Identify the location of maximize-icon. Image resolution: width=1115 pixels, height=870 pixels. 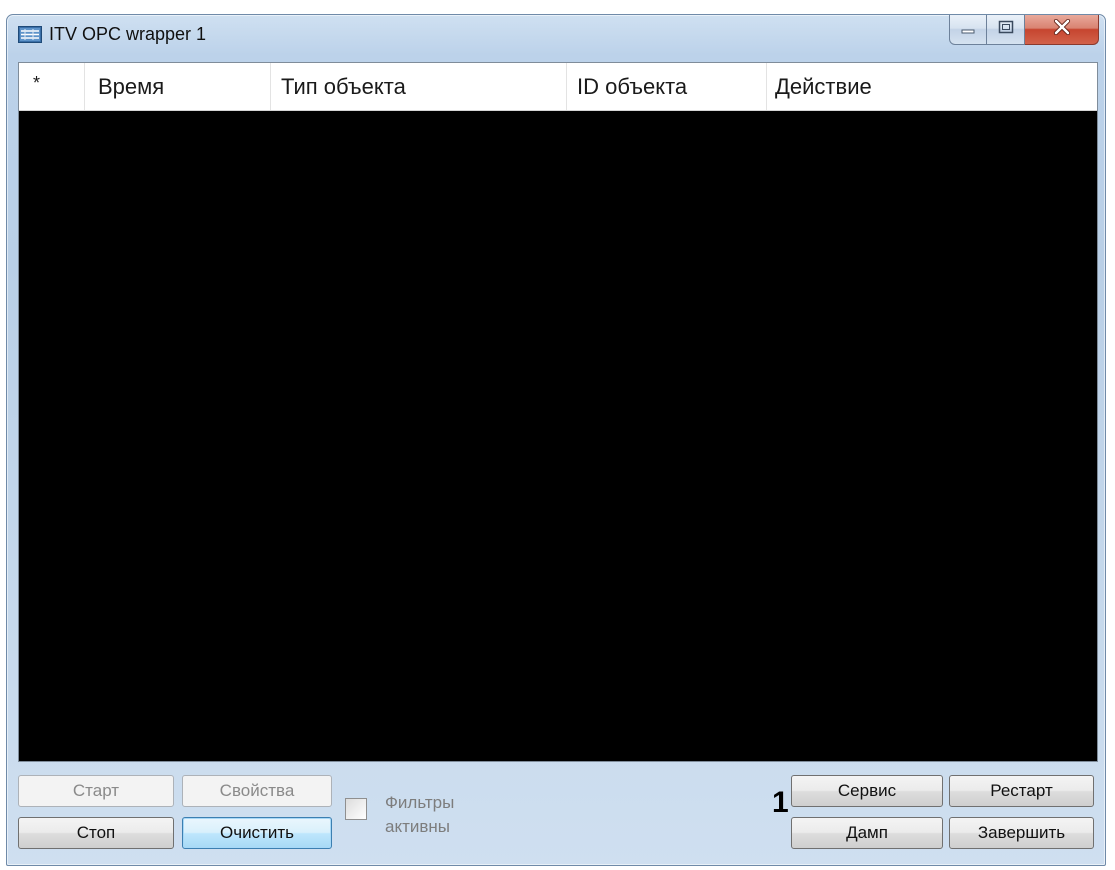
(1006, 29).